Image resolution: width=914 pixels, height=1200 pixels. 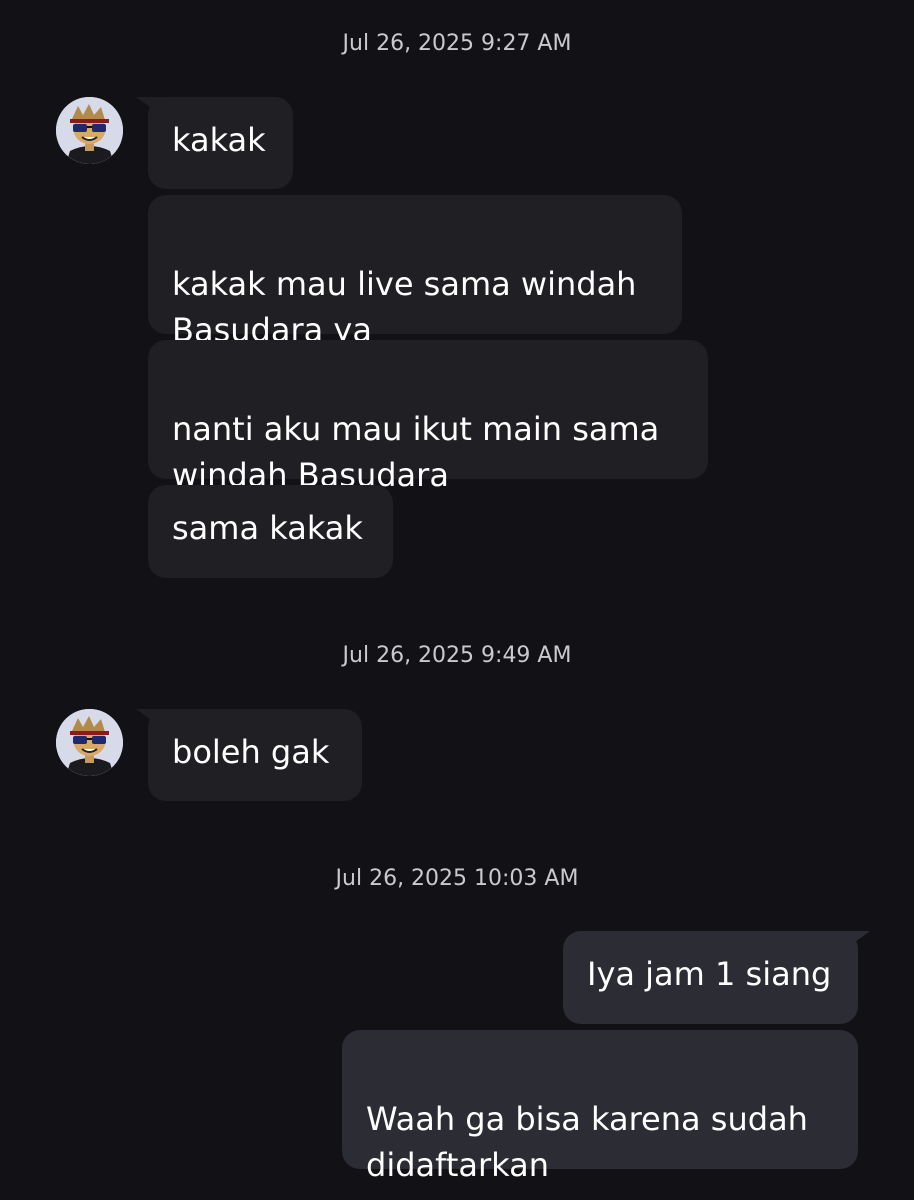 I want to click on outgoing-message-bubble: Iya jam 1 siang, so click(x=710, y=977).